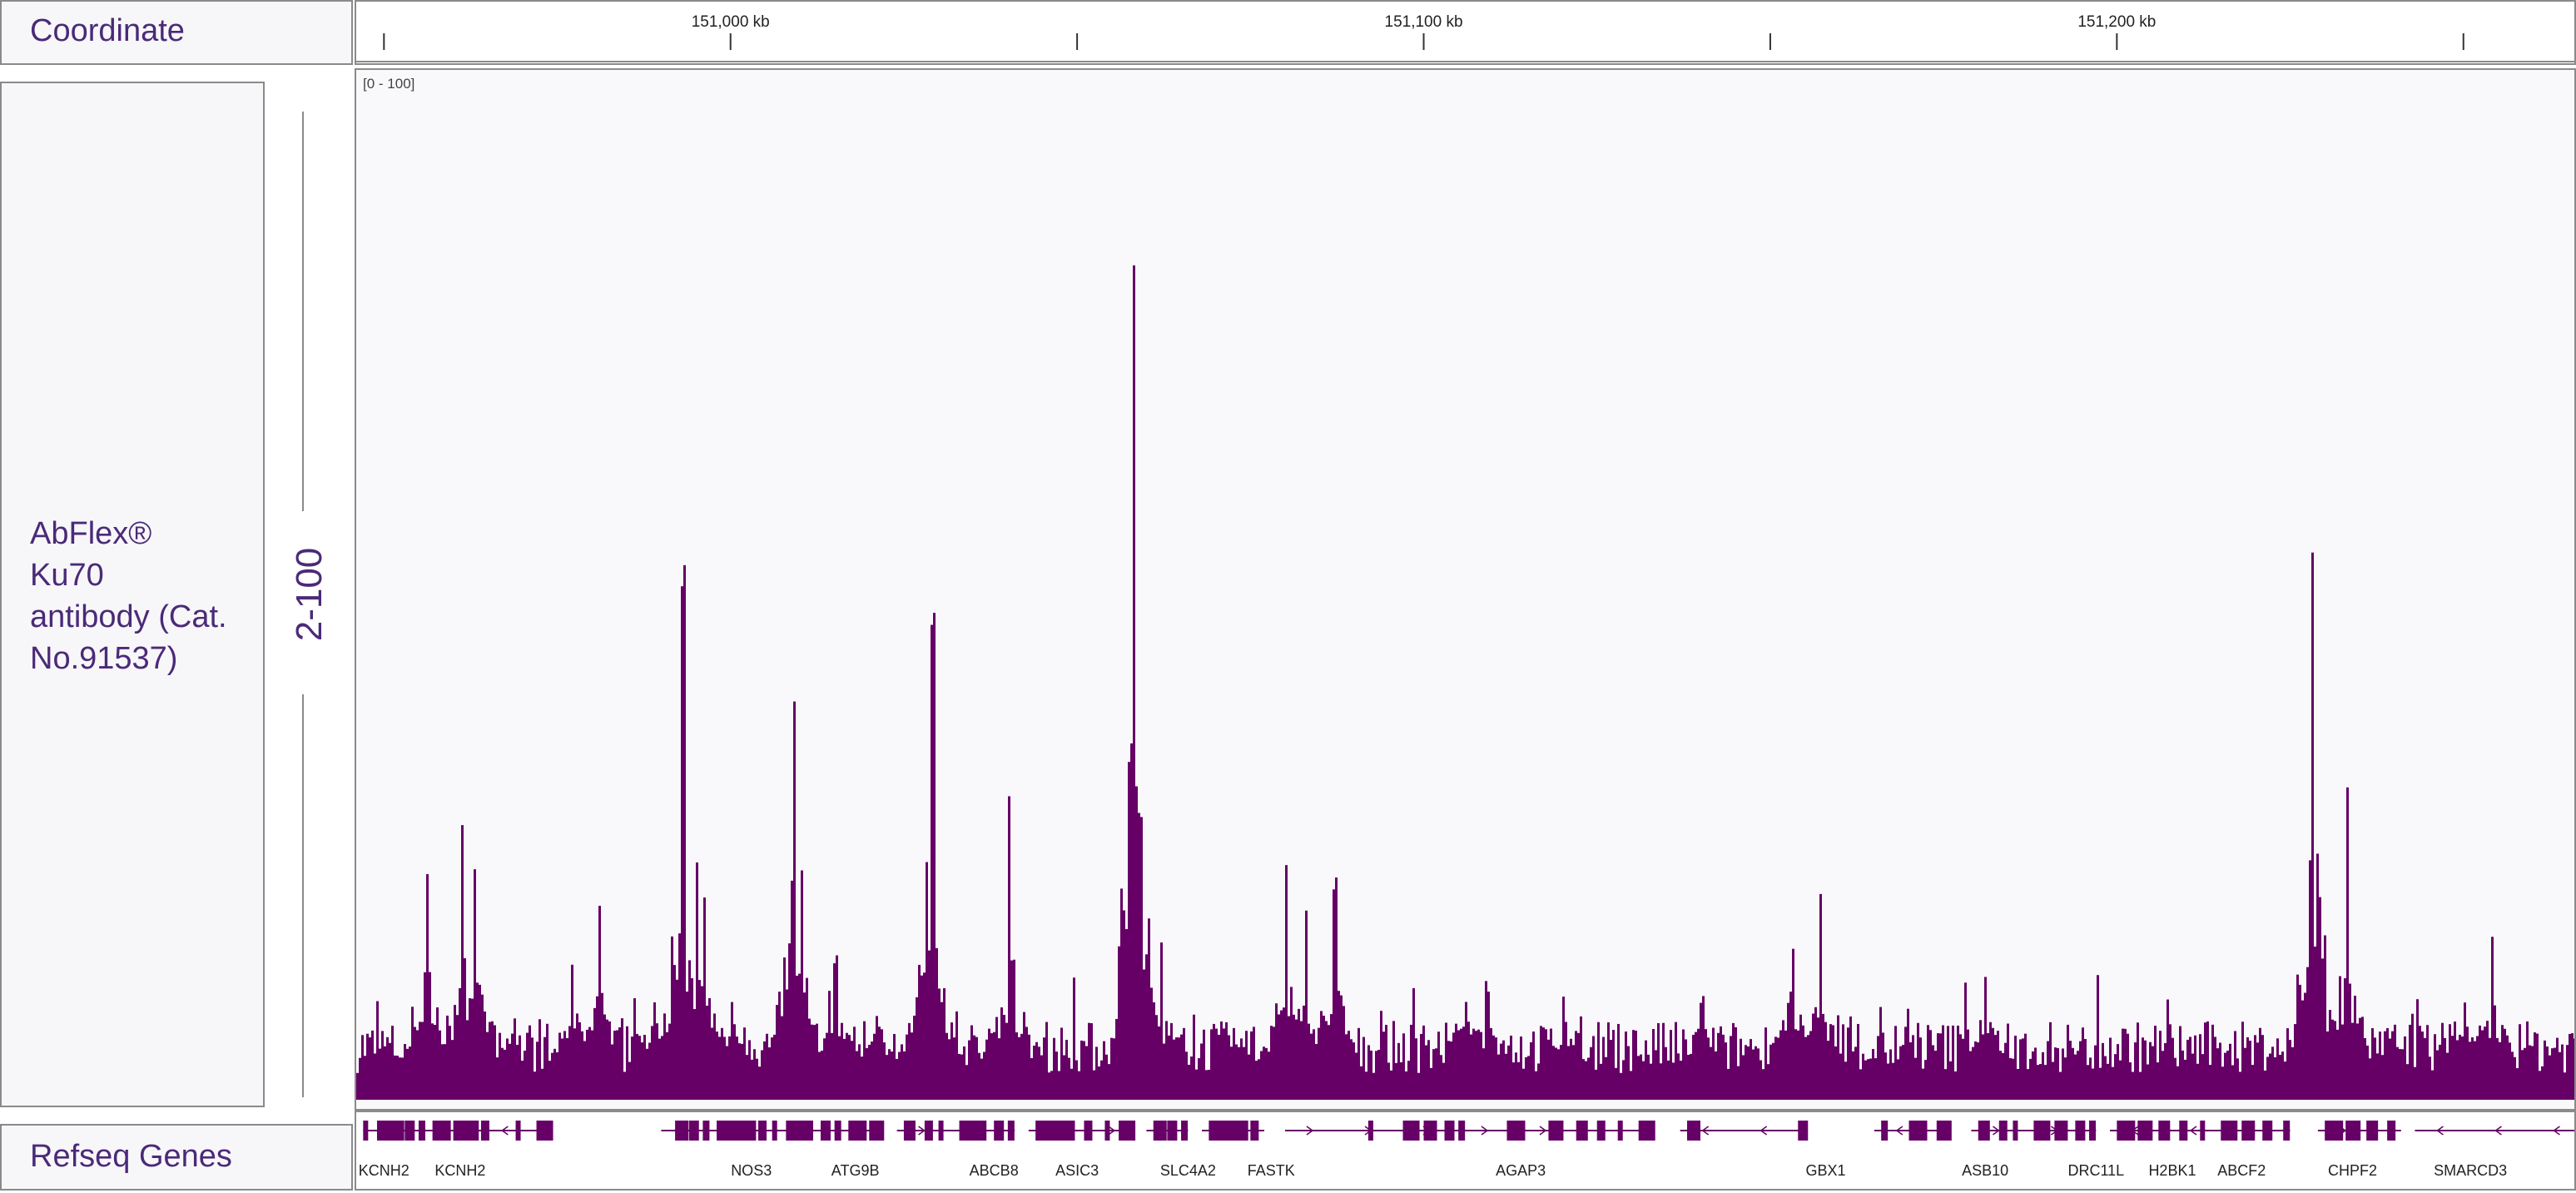 This screenshot has width=2576, height=1193. What do you see at coordinates (1465, 32) in the screenshot?
I see `coordinate-ruler: 151,000 kb 151,100 kb 151,200 kb` at bounding box center [1465, 32].